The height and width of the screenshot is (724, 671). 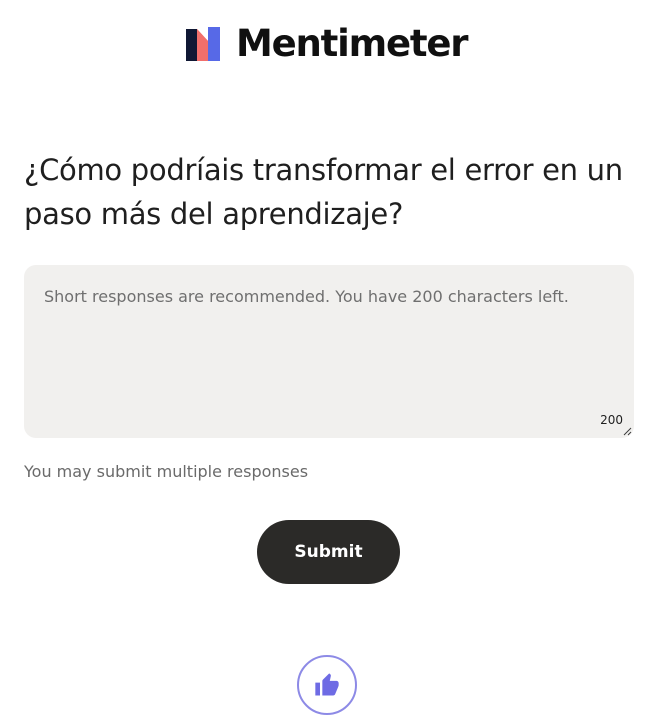 I want to click on thumbs-up-icon, so click(x=327, y=684).